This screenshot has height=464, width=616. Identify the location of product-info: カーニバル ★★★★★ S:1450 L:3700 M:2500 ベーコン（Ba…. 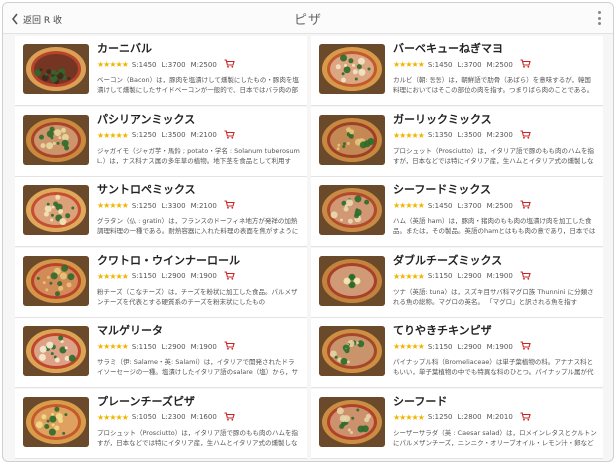
(199, 68).